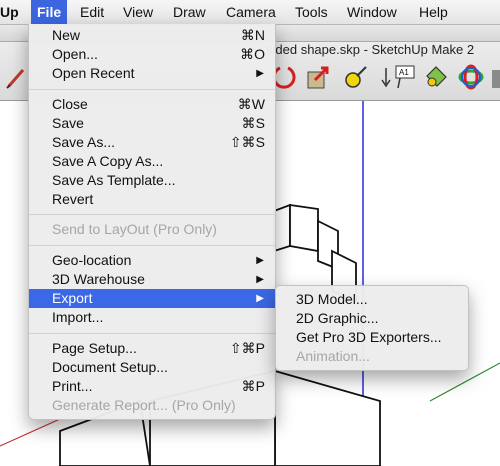  I want to click on menu-item-send-to-layout: Send to LayOut (Pro Only), so click(152, 229).